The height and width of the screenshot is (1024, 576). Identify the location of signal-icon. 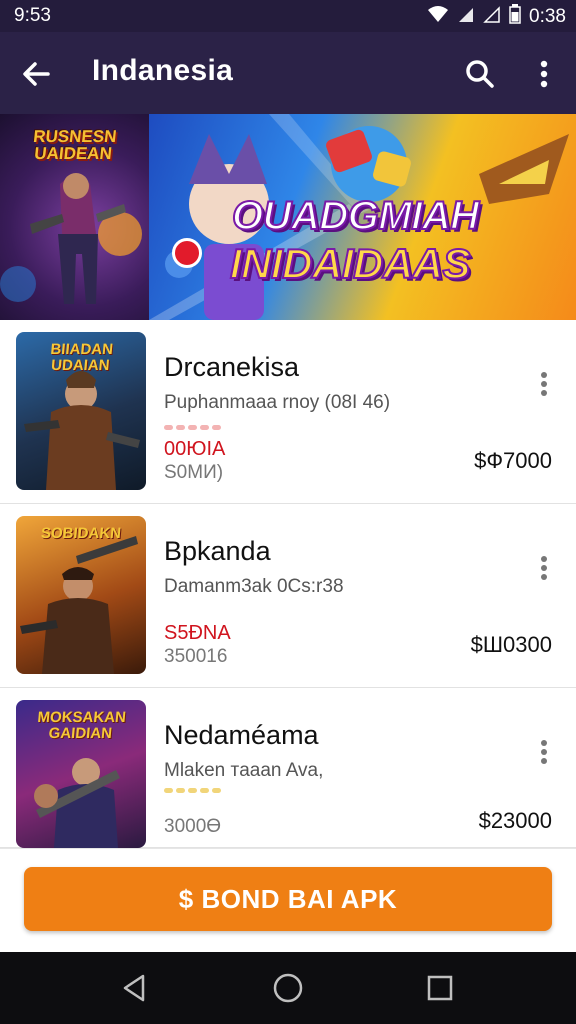
(466, 16).